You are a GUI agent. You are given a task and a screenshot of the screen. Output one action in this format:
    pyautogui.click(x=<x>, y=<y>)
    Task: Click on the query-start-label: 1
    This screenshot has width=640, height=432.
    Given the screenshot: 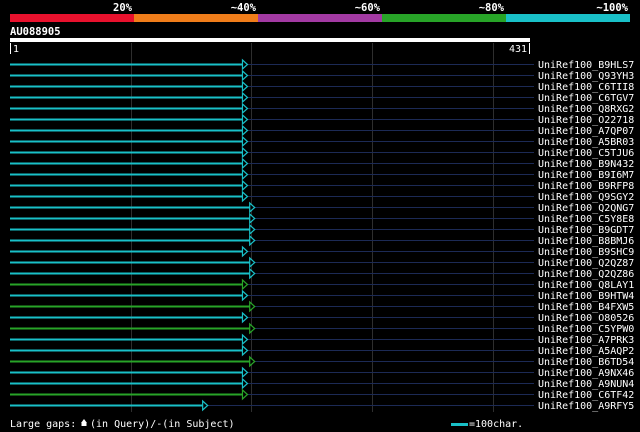 What is the action you would take?
    pyautogui.click(x=16, y=49)
    